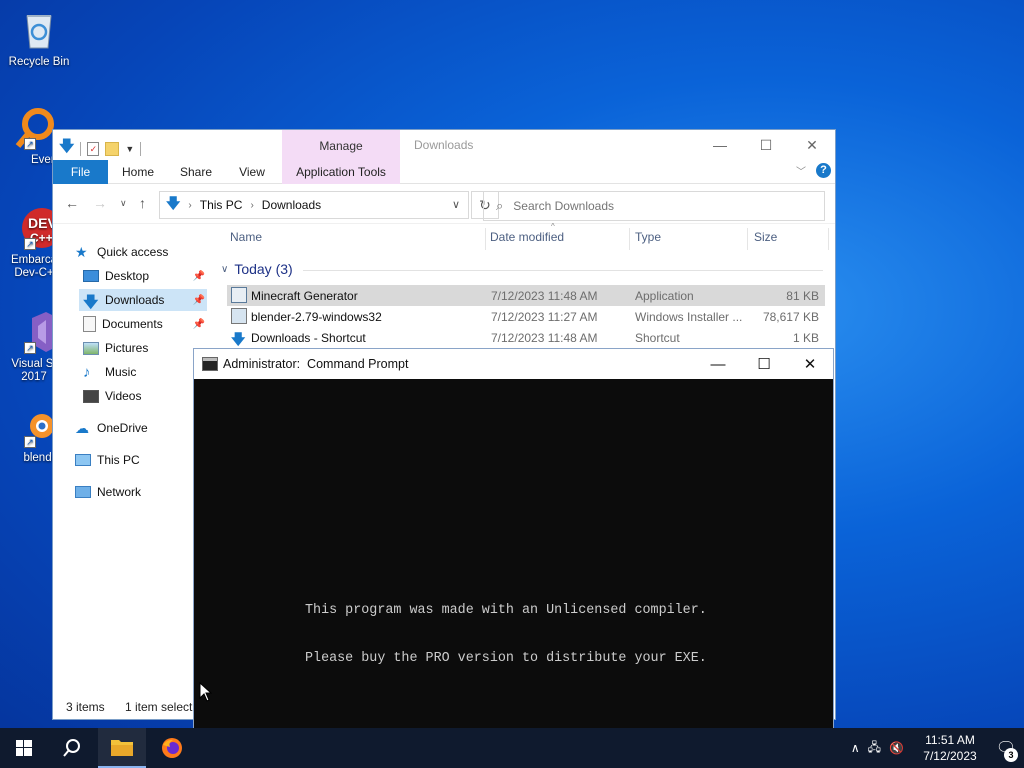 Image resolution: width=1024 pixels, height=768 pixels. Describe the element at coordinates (444, 145) in the screenshot. I see `explorer-title-bar: 🡇 ✓ ▼ Manage Downloads — ☐ ✕` at that location.